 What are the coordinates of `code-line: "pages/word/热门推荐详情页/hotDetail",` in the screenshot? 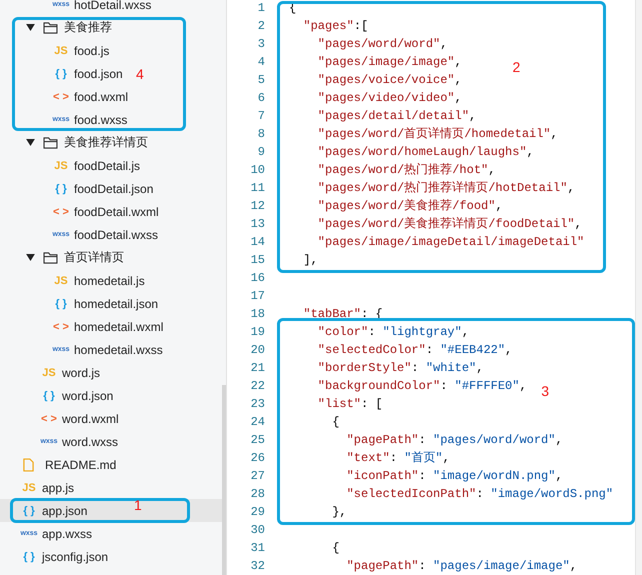 It's located at (445, 188).